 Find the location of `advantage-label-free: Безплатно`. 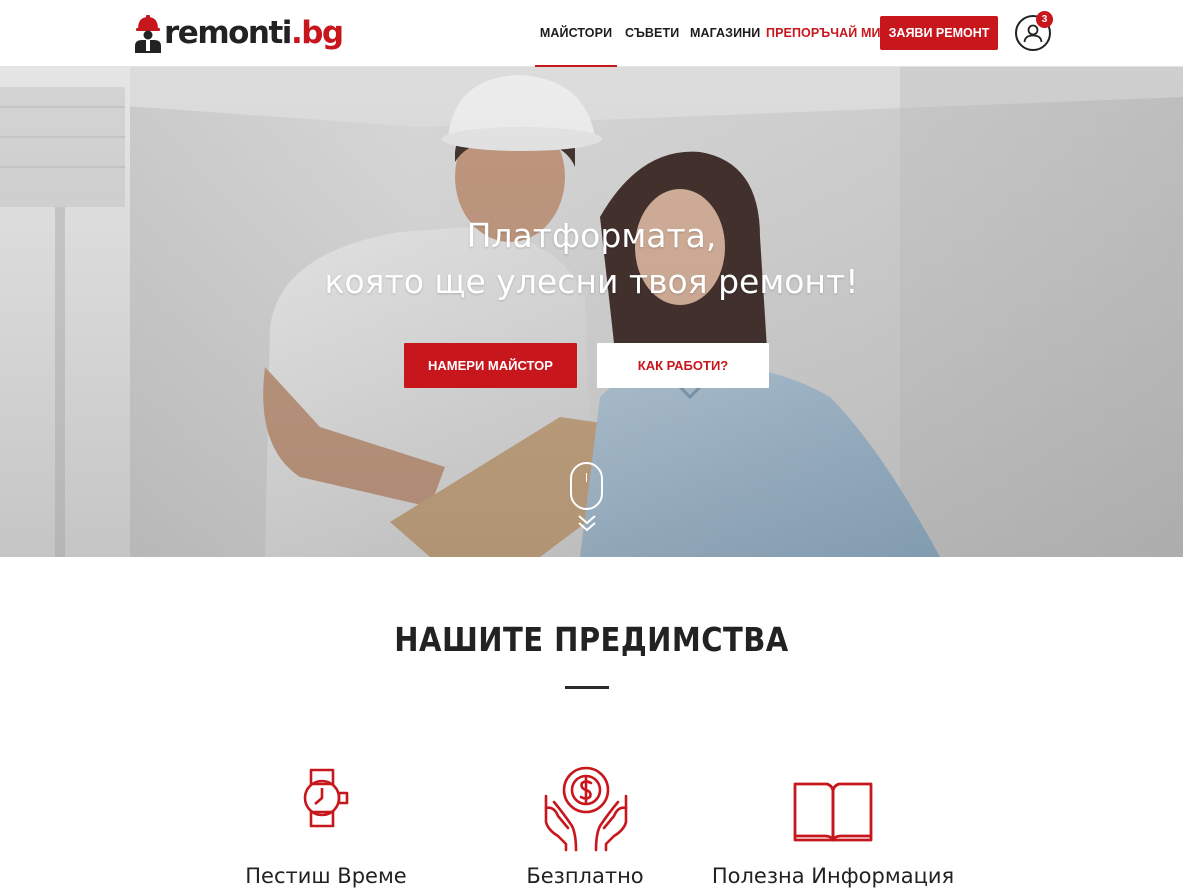

advantage-label-free: Безплатно is located at coordinates (585, 876).